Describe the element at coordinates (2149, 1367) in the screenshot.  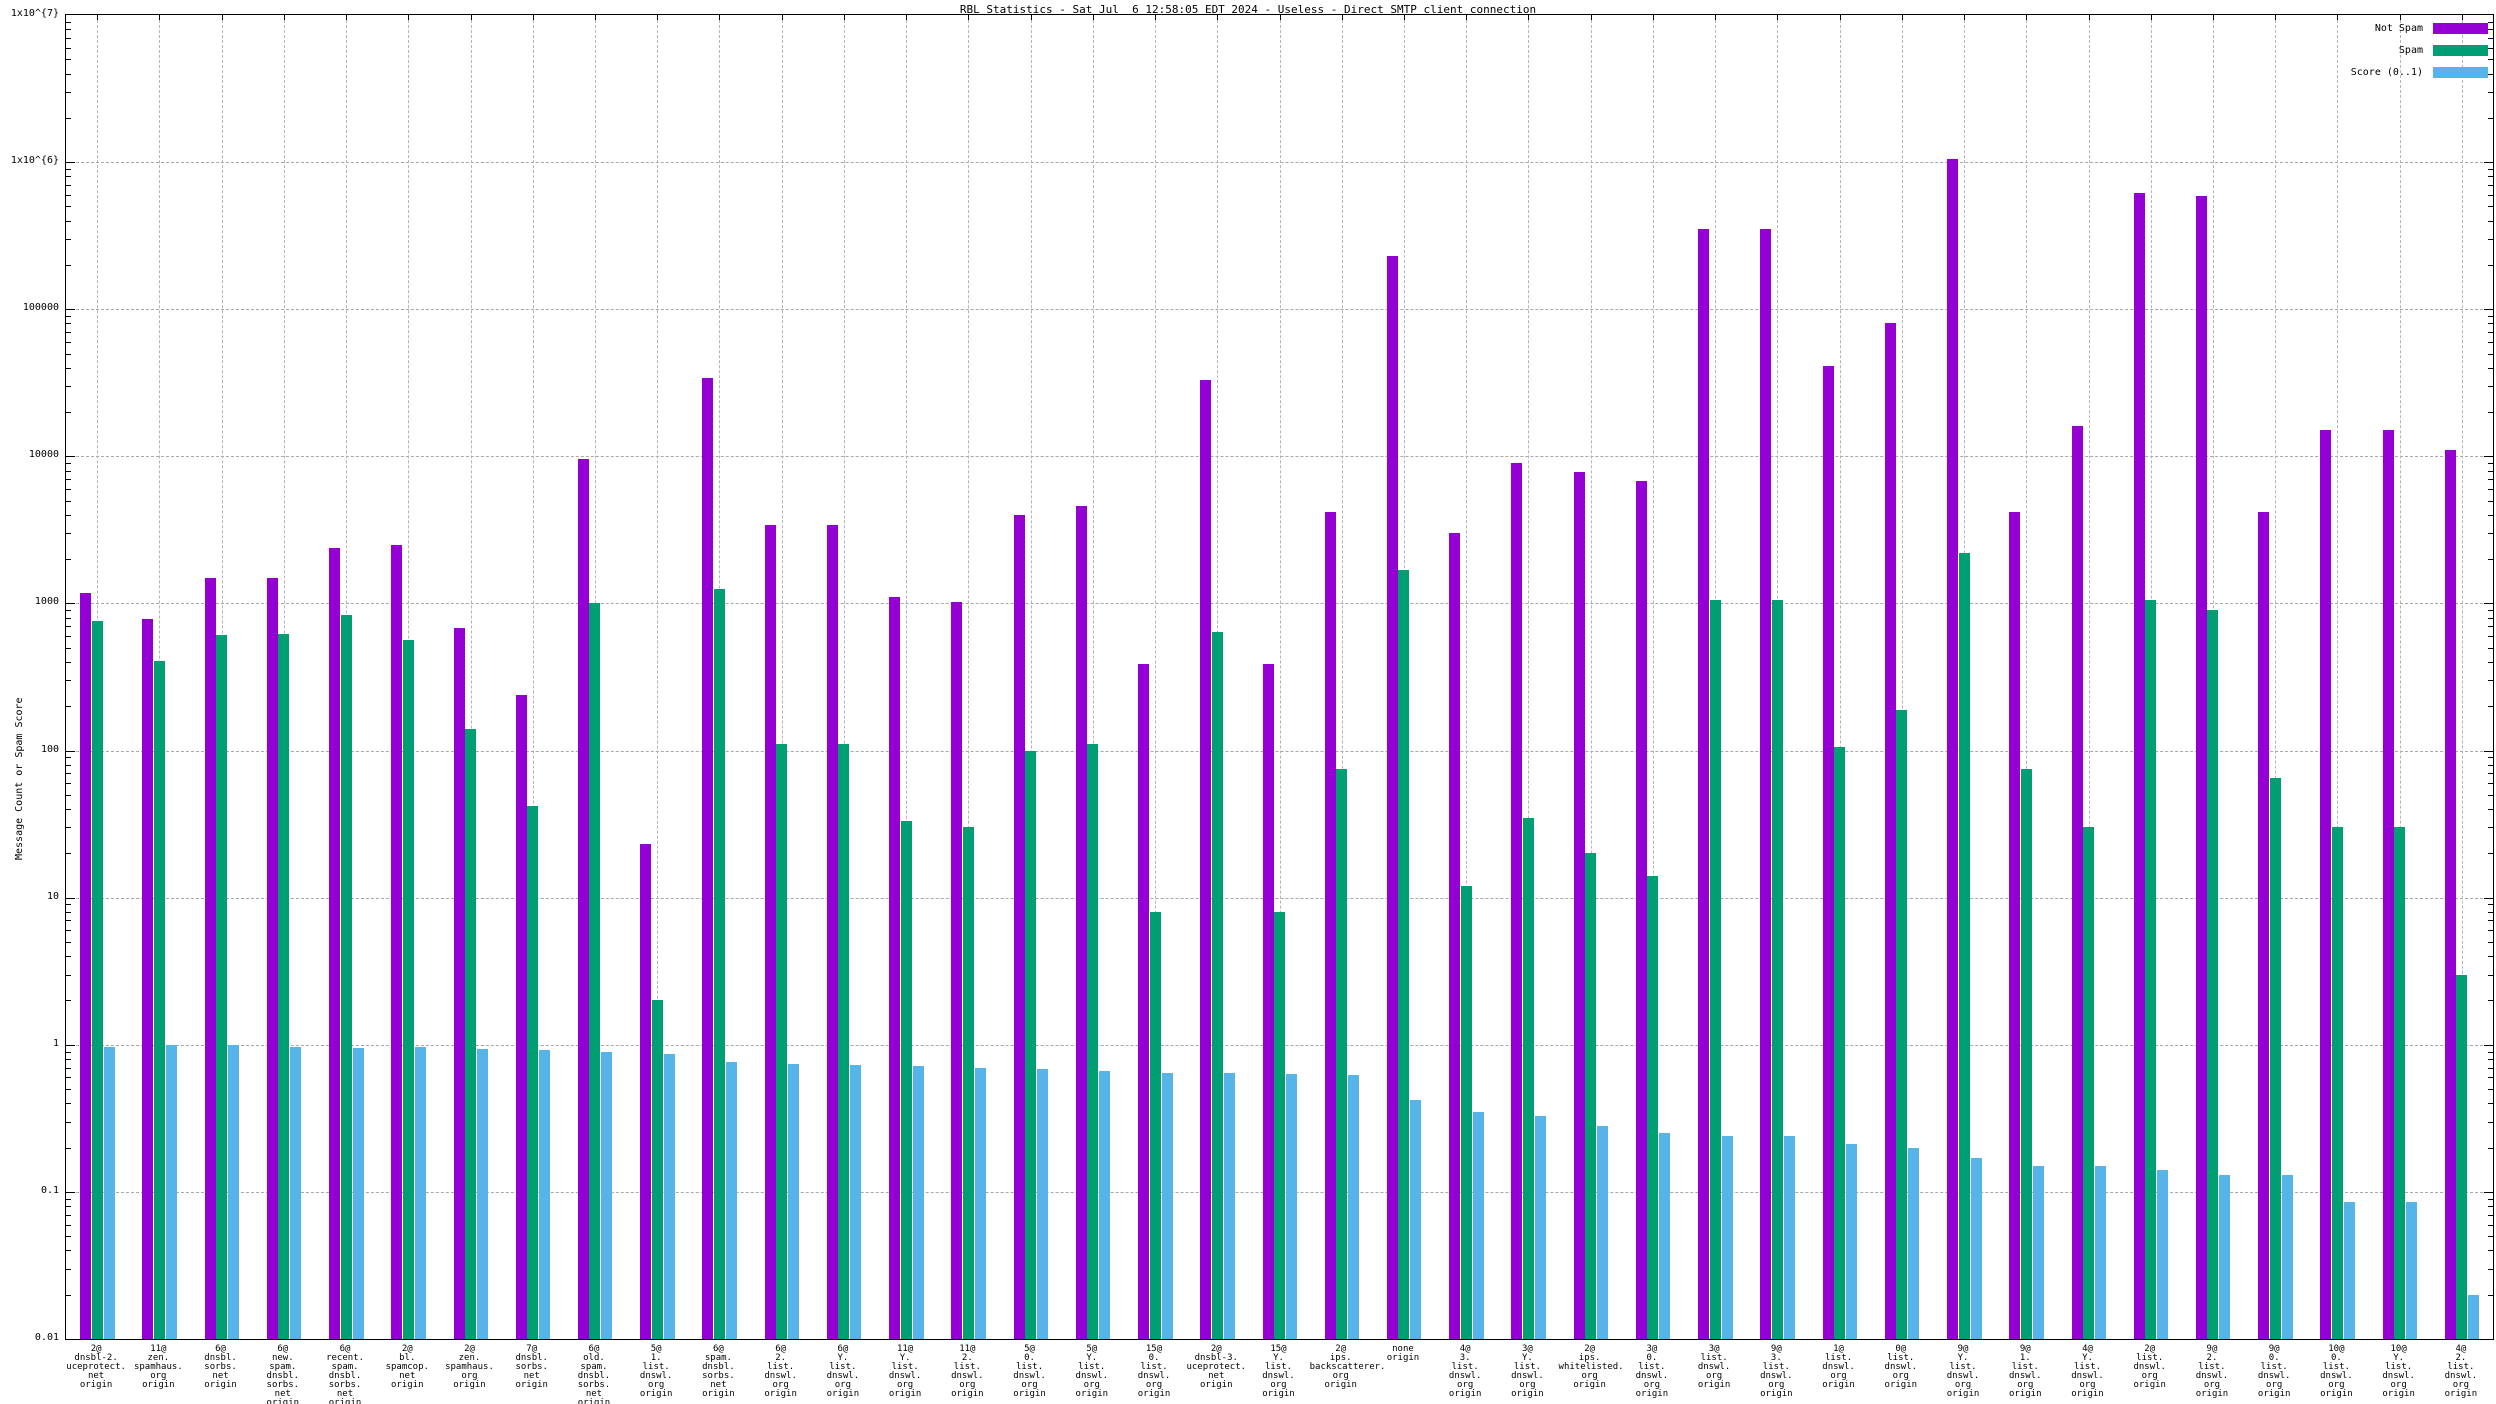
I see `x-category-label: 2@ list. dnswl. org origin` at that location.